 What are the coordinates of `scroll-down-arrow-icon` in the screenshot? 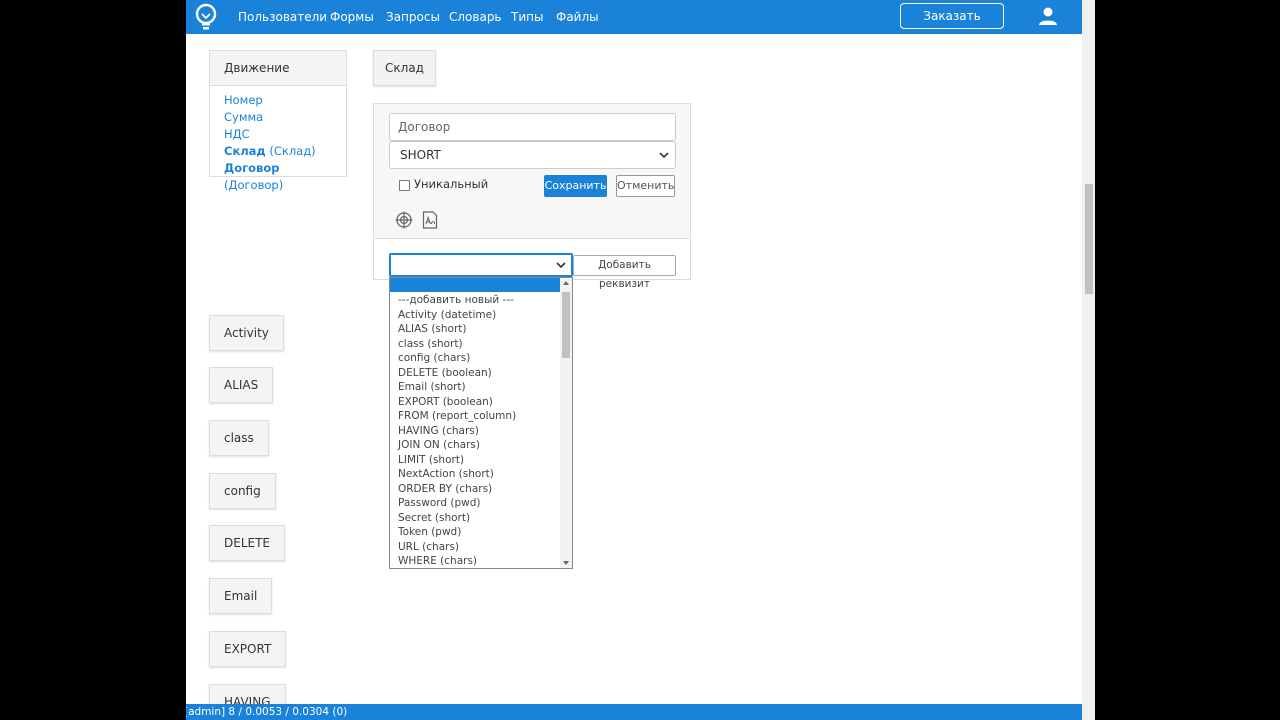 It's located at (566, 563).